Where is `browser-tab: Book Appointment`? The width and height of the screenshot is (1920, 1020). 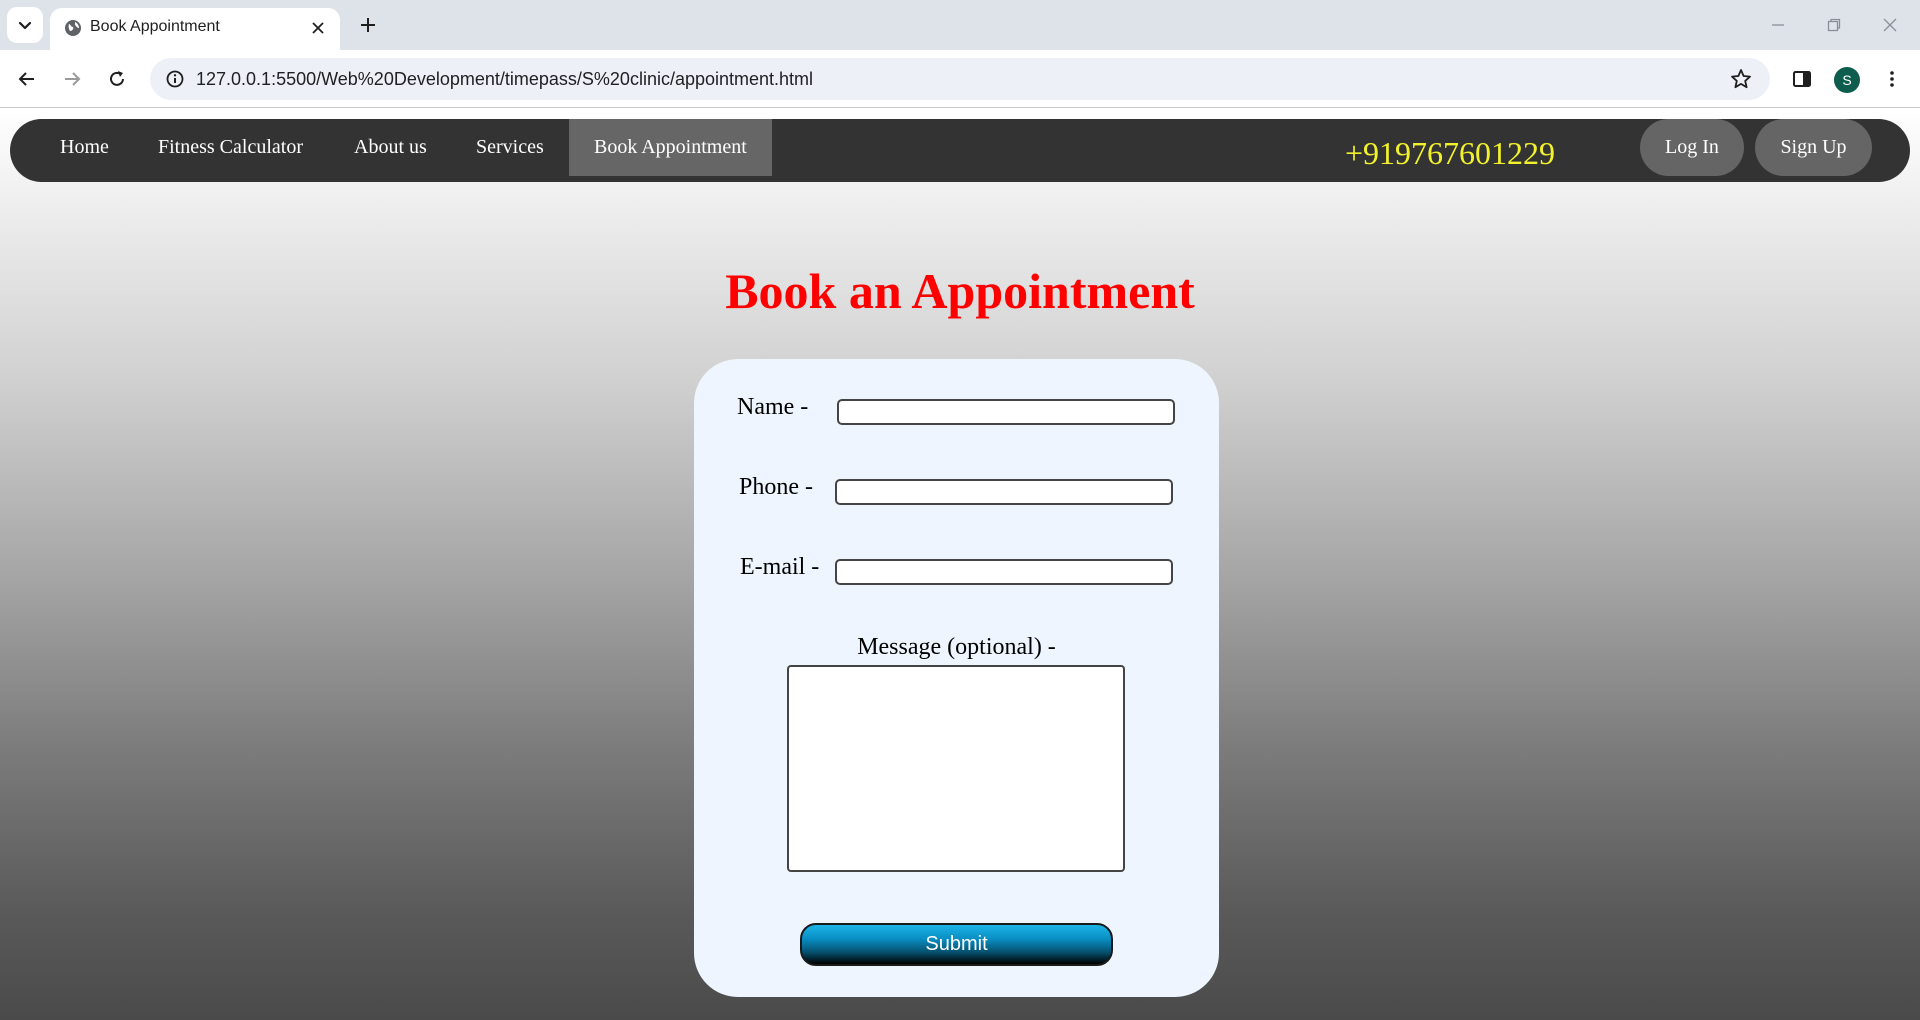
browser-tab: Book Appointment is located at coordinates (195, 29).